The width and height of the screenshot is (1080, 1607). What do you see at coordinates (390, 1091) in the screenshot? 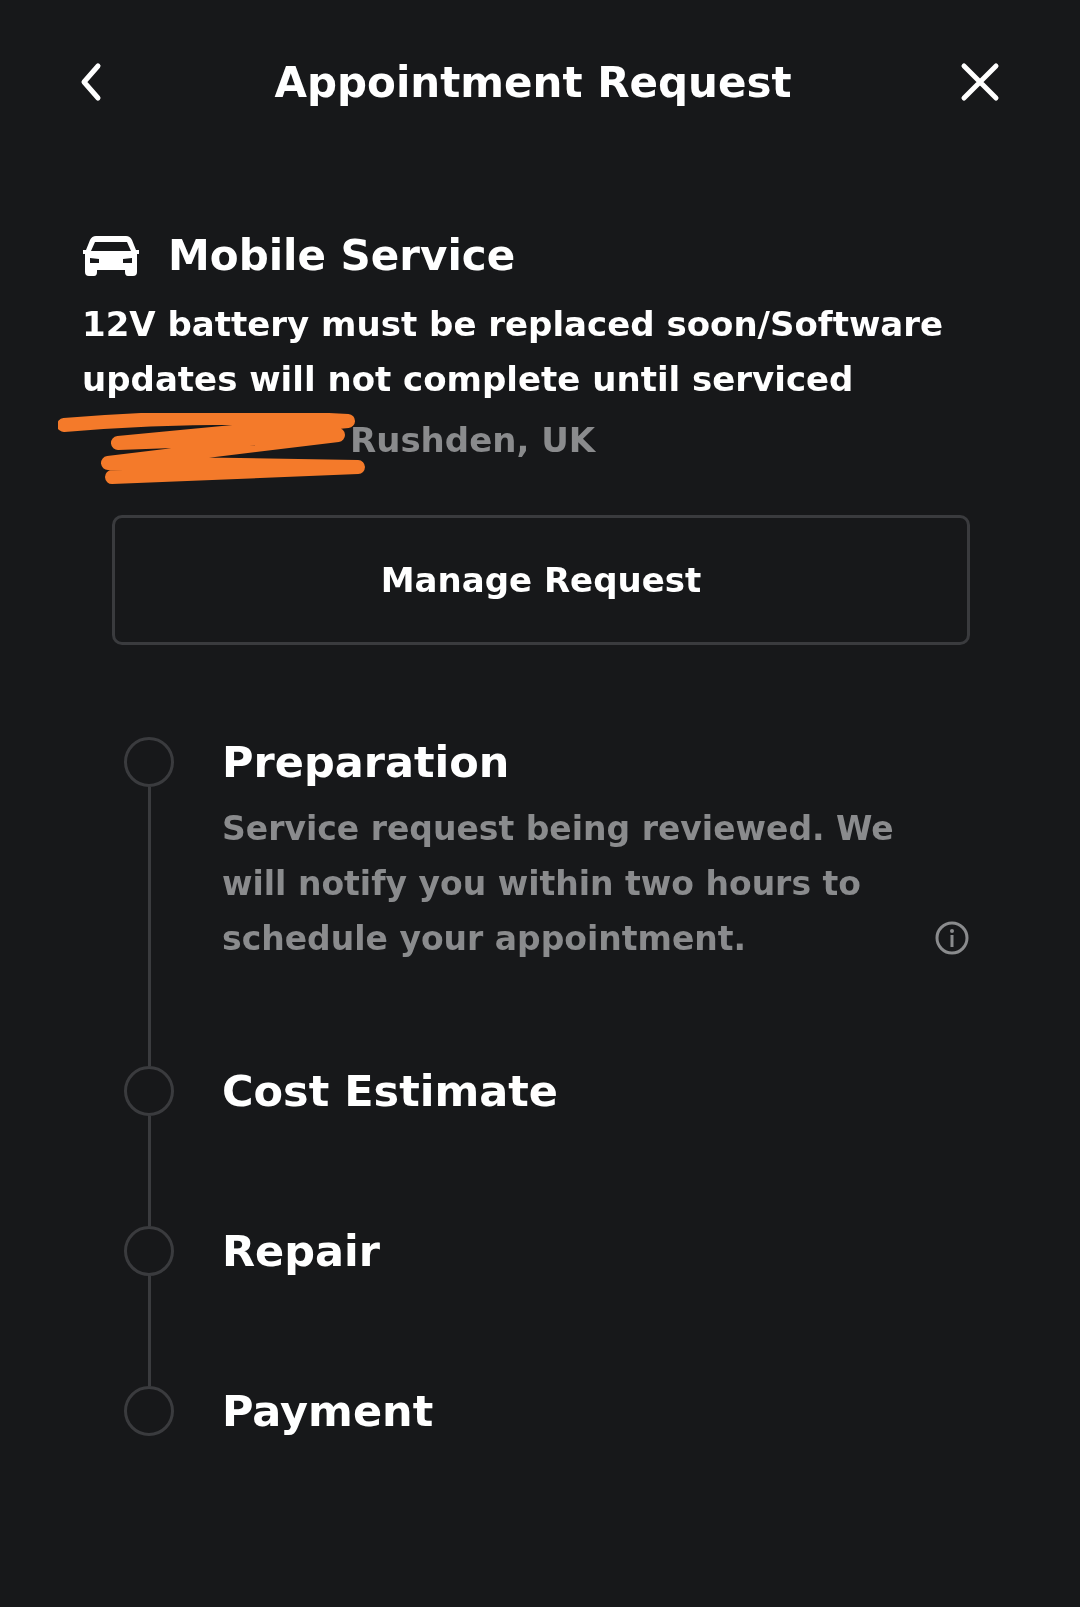
I see `step-title: Cost Estimate` at bounding box center [390, 1091].